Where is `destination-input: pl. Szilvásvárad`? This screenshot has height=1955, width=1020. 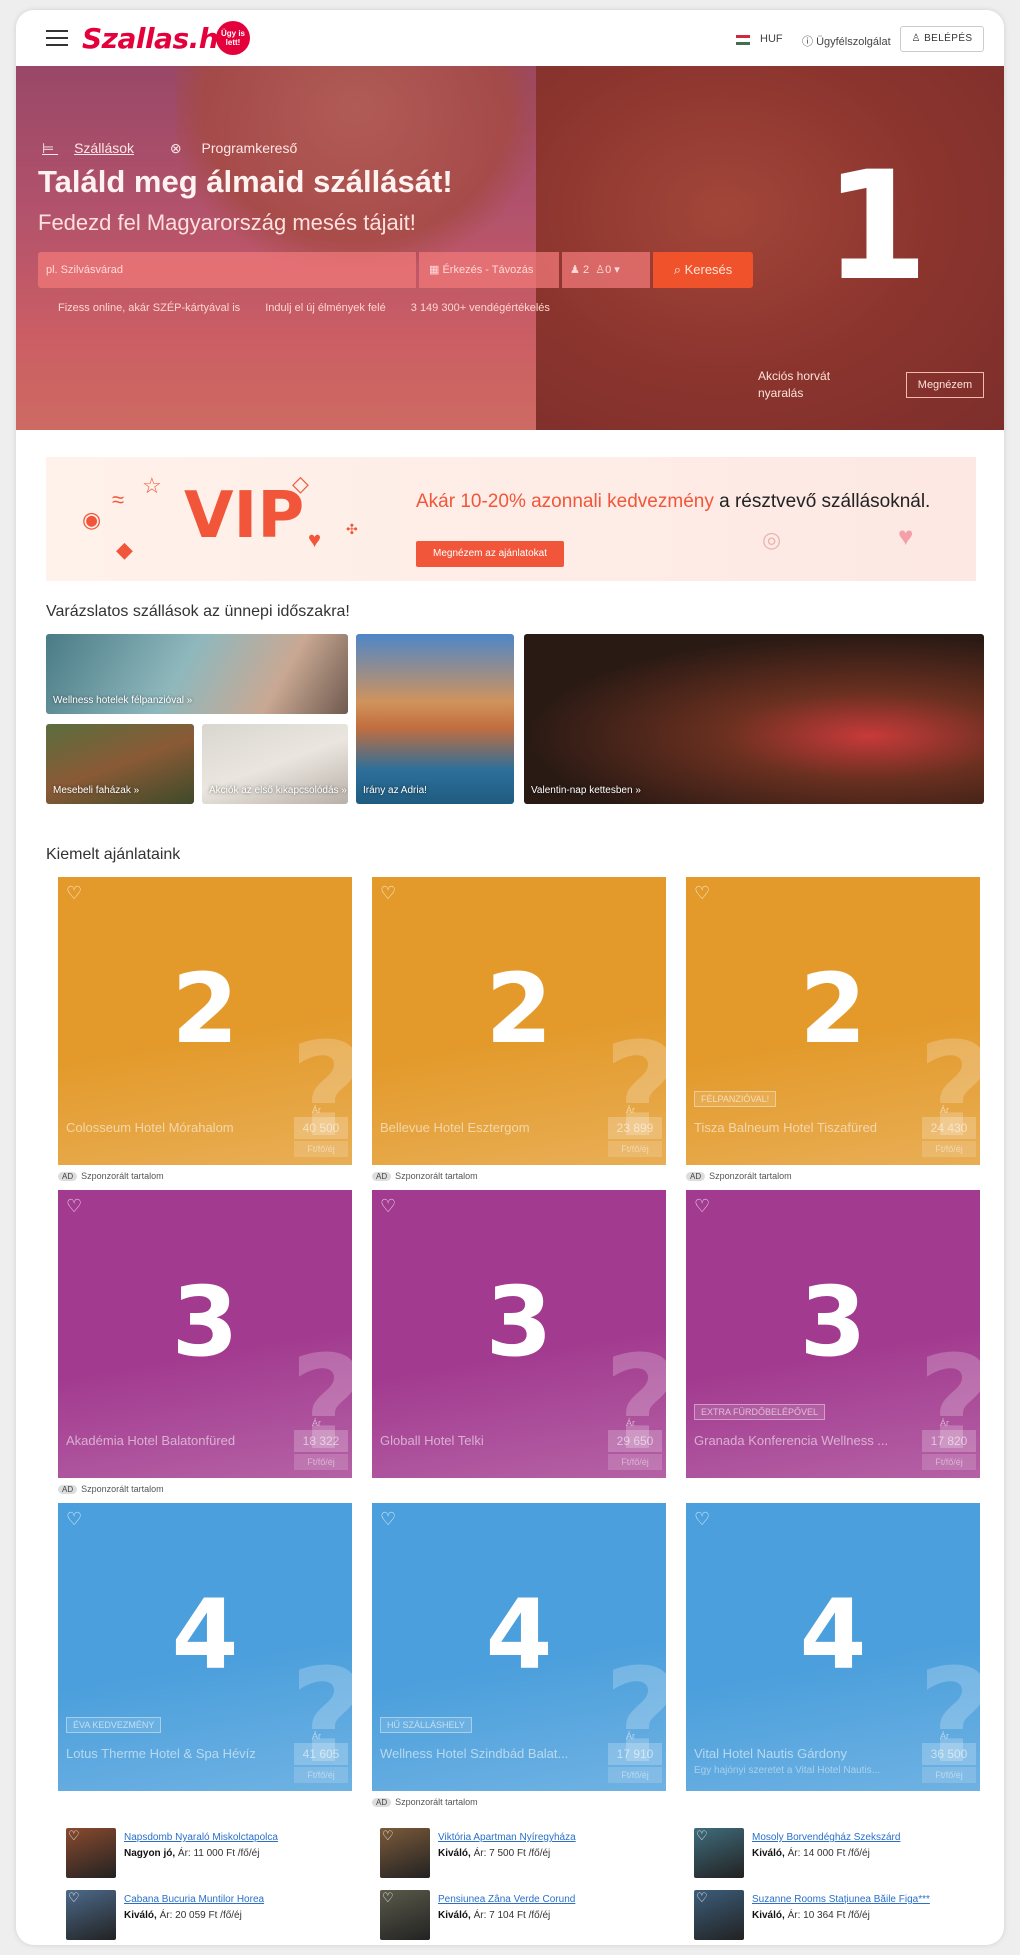 destination-input: pl. Szilvásvárad is located at coordinates (227, 270).